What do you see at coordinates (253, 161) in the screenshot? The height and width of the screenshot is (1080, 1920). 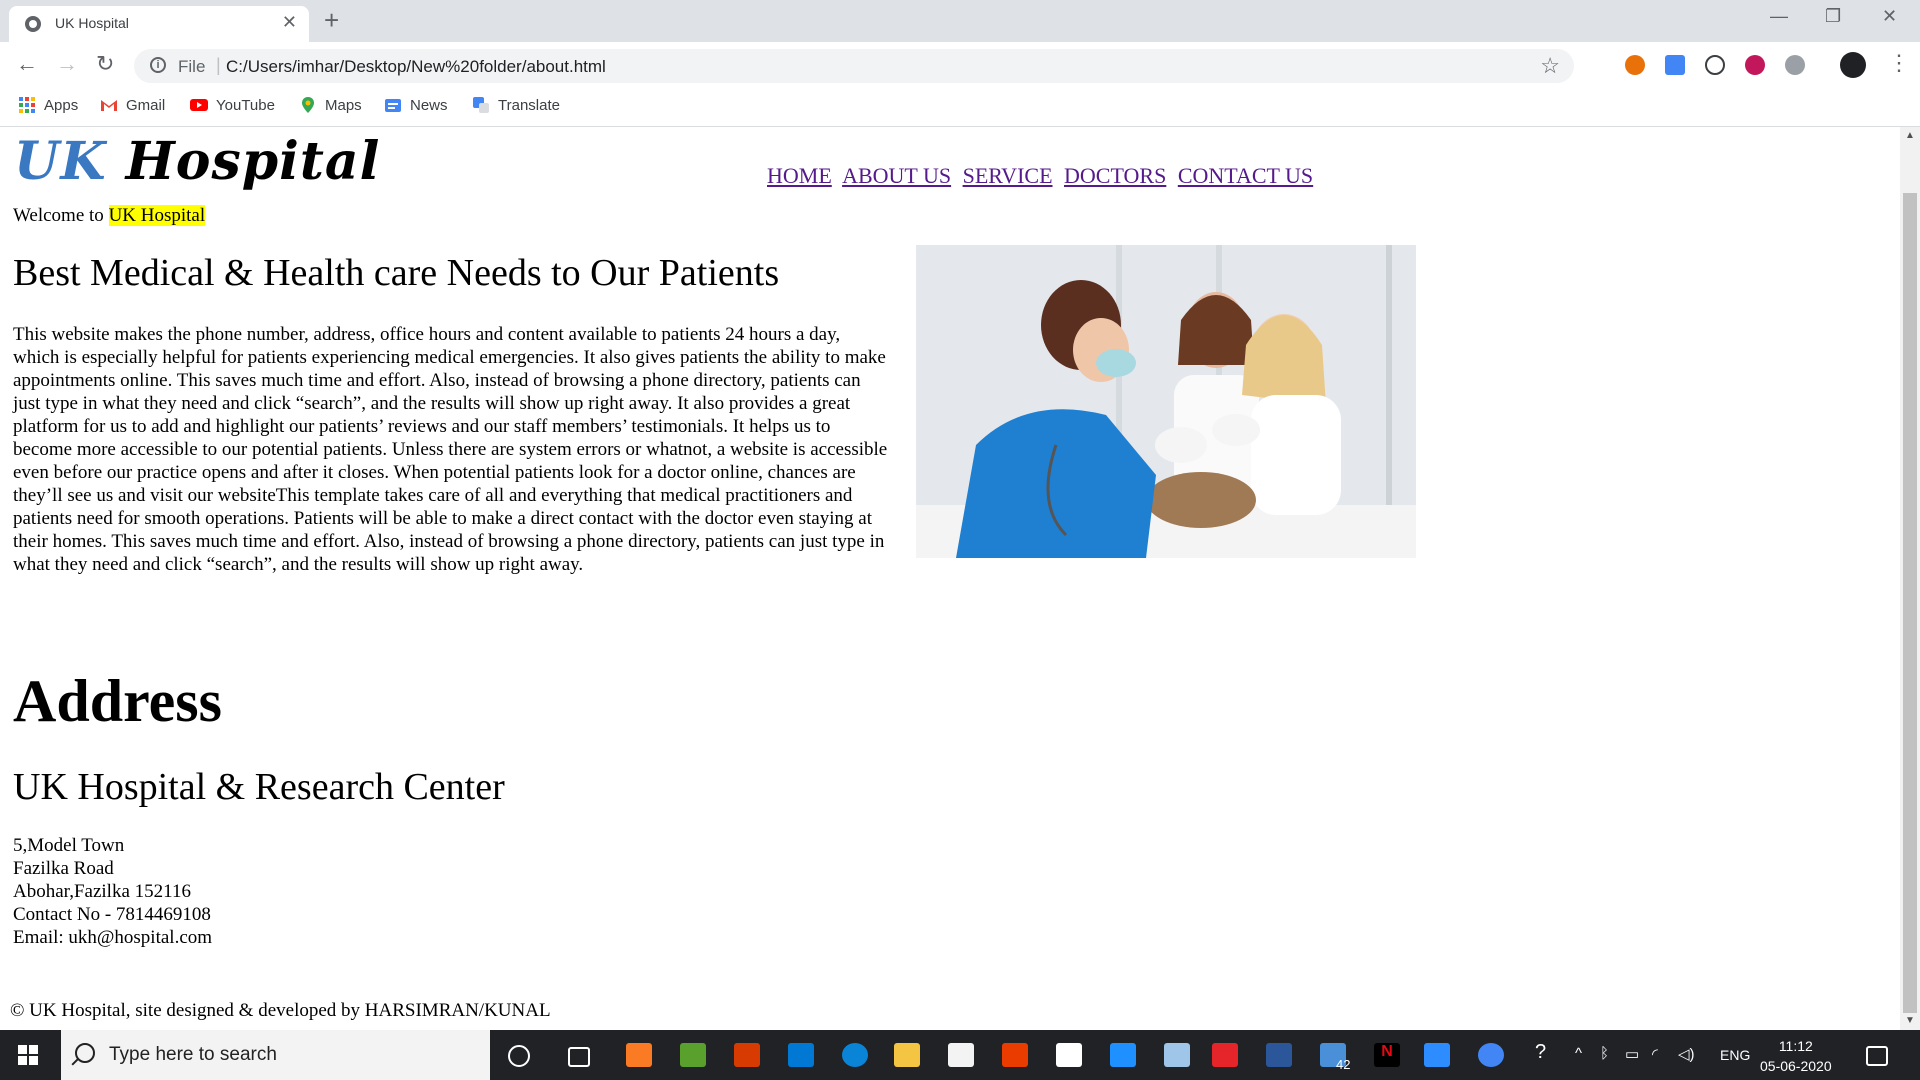 I see `logo-hospital: Hospital` at bounding box center [253, 161].